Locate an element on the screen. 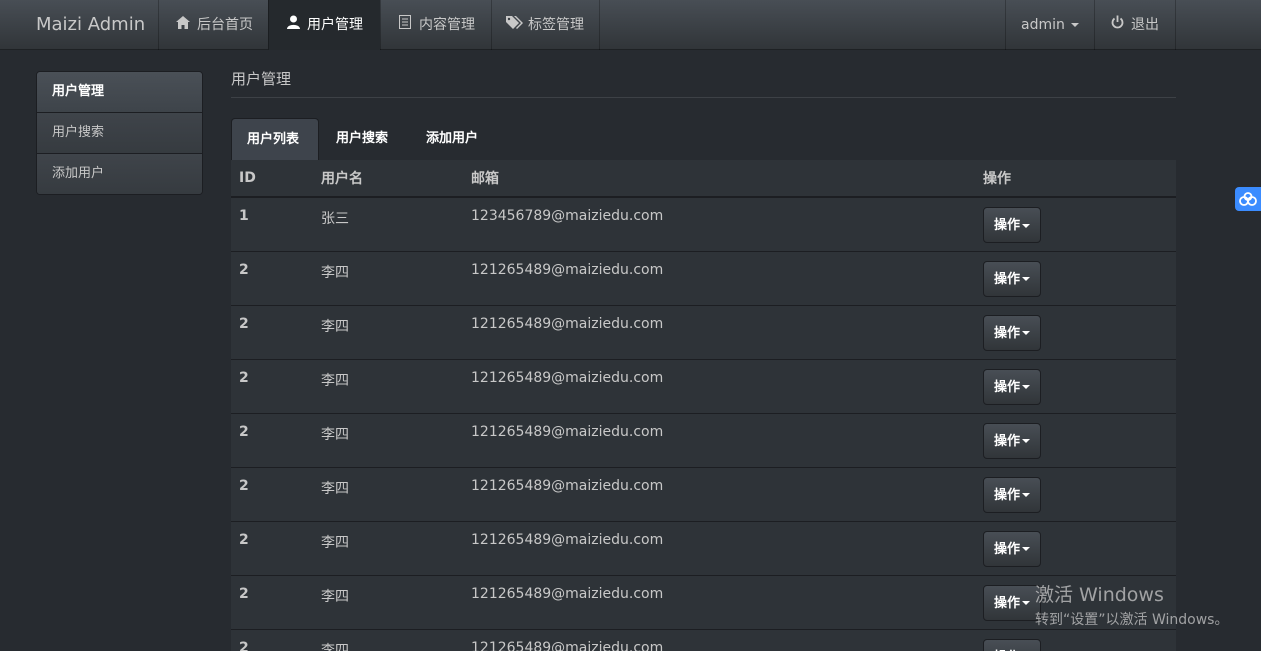 The height and width of the screenshot is (651, 1261). tab-add-user: 添加用户 is located at coordinates (452, 139).